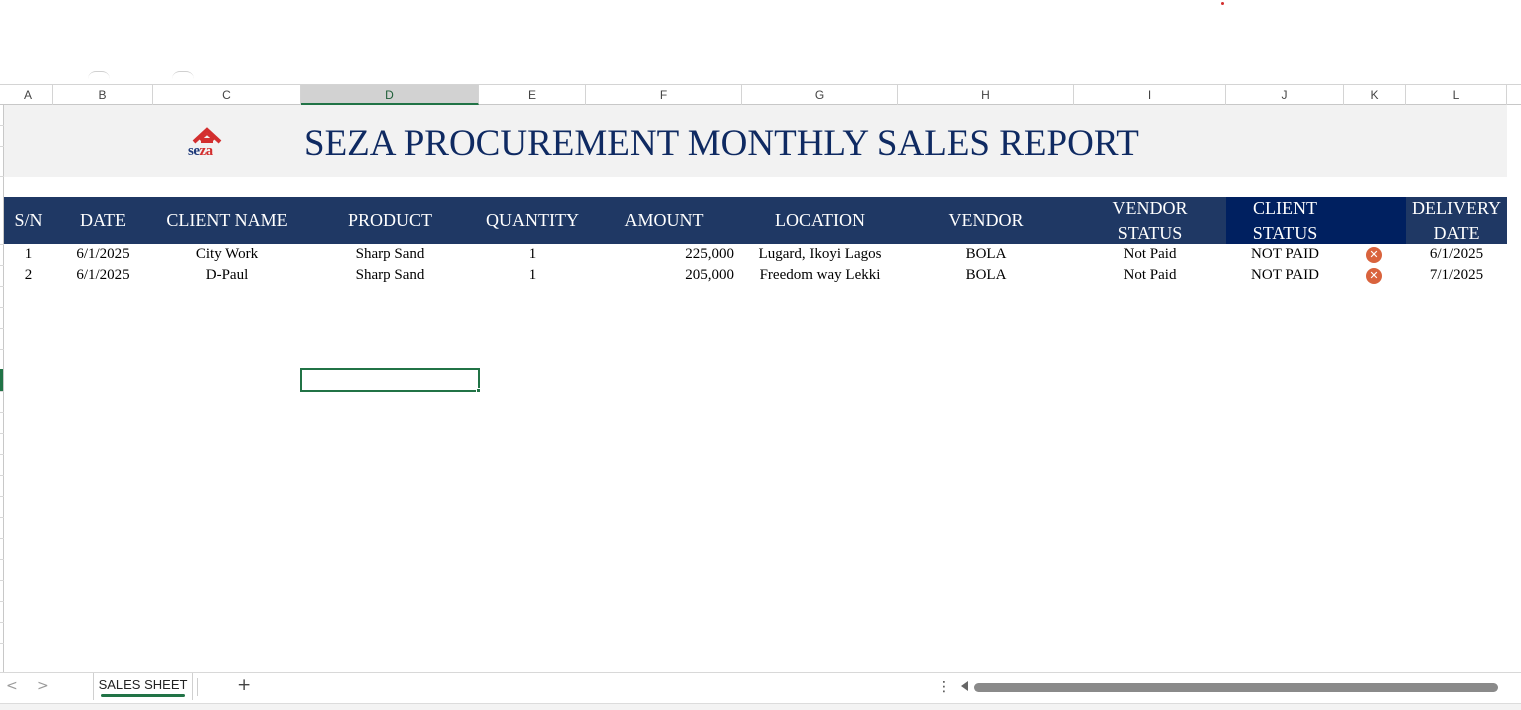  I want to click on column-header-c: C, so click(227, 95).